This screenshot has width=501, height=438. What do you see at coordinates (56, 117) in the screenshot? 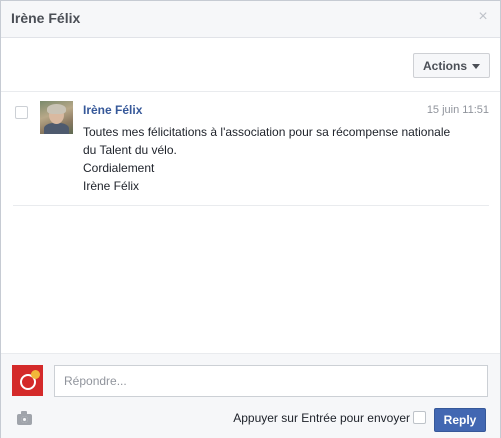
I see `sender-avatar` at bounding box center [56, 117].